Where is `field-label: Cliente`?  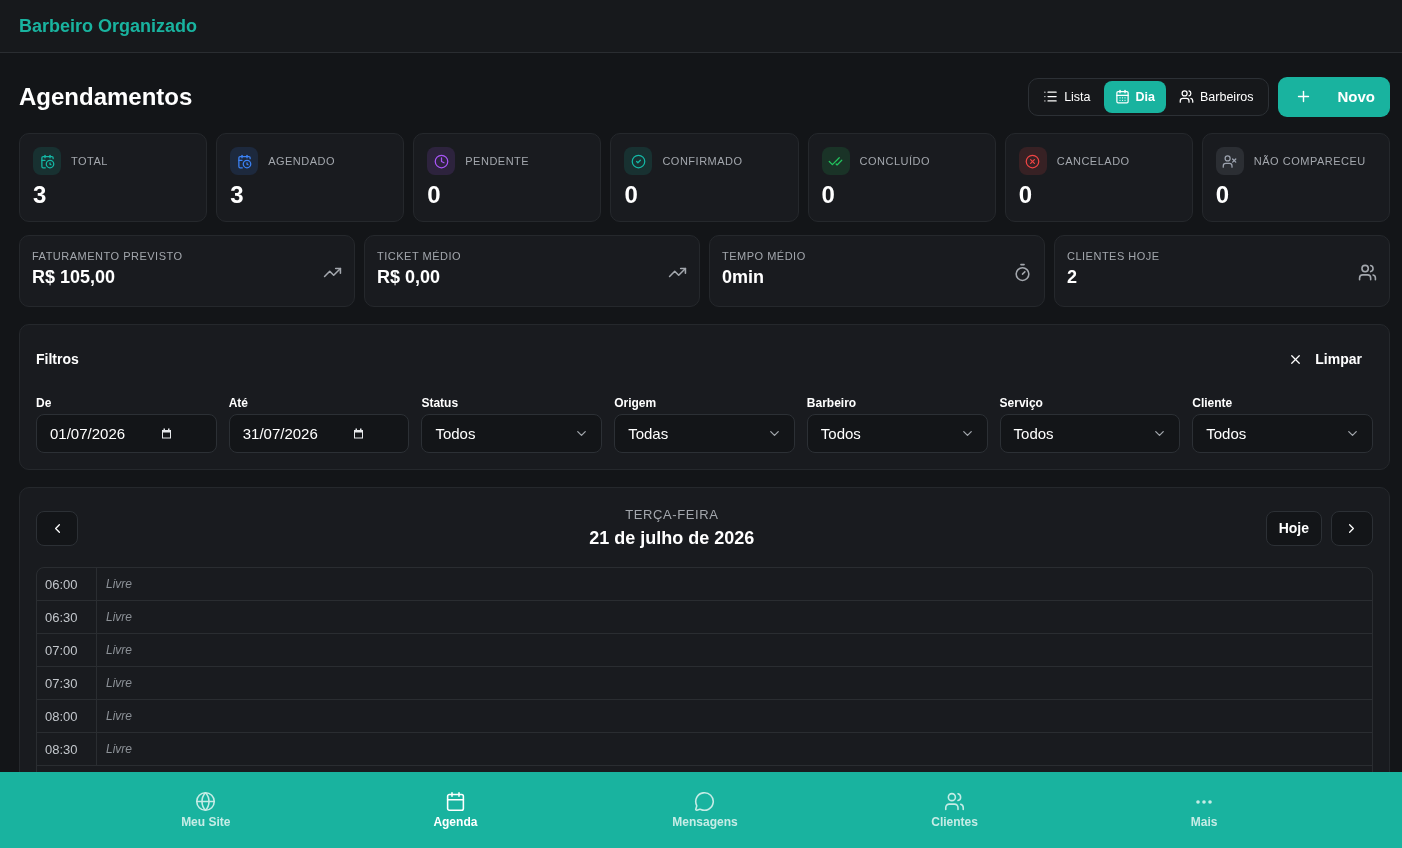
field-label: Cliente is located at coordinates (1212, 403).